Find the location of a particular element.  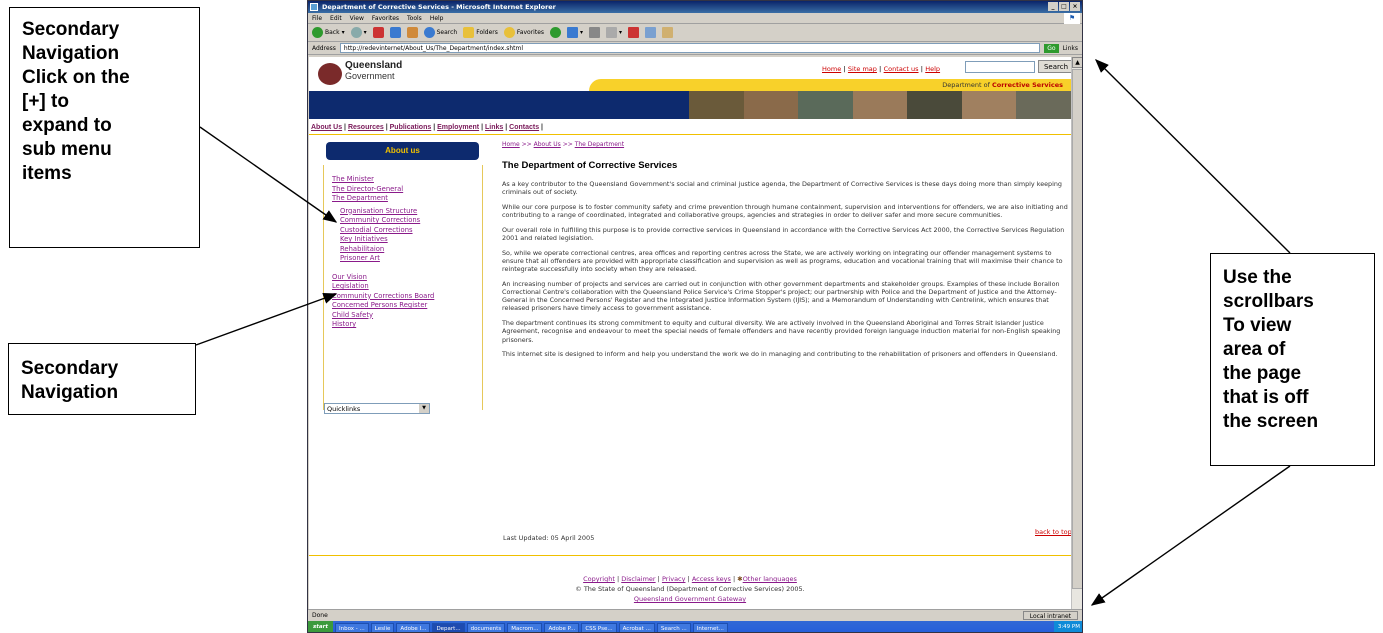

forward-button: ▾ is located at coordinates (358, 32).